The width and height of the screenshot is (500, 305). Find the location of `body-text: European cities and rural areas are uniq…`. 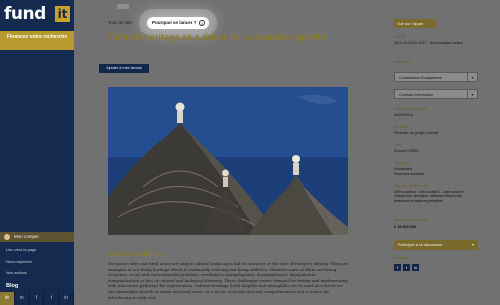

body-text: European cities and rural areas are uniq… is located at coordinates (228, 280).